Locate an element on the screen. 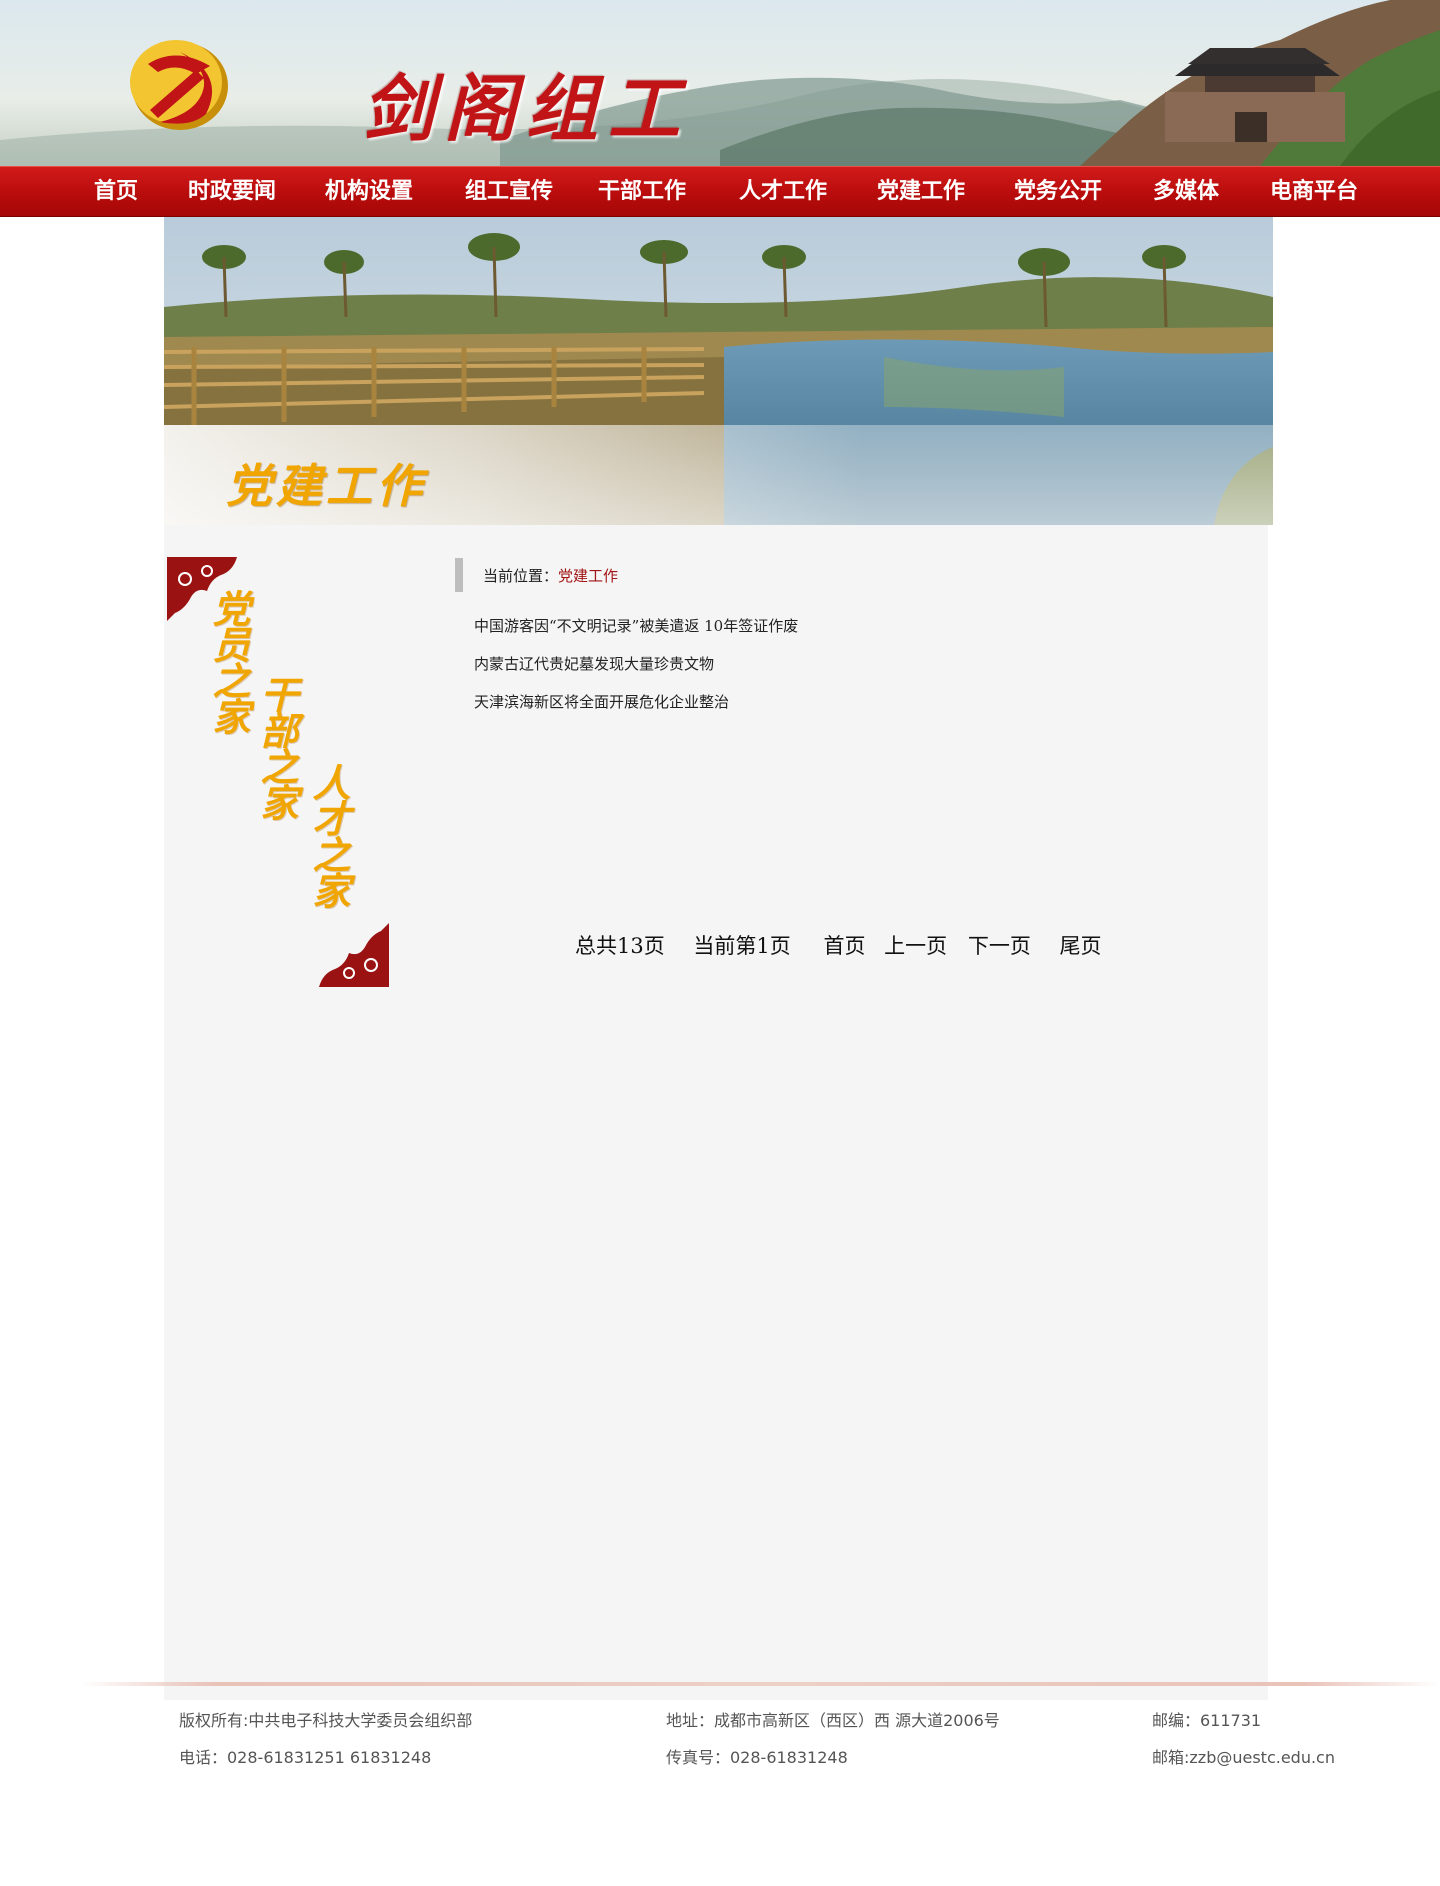 This screenshot has width=1440, height=1886. site-header: 剑阁组工 is located at coordinates (720, 83).